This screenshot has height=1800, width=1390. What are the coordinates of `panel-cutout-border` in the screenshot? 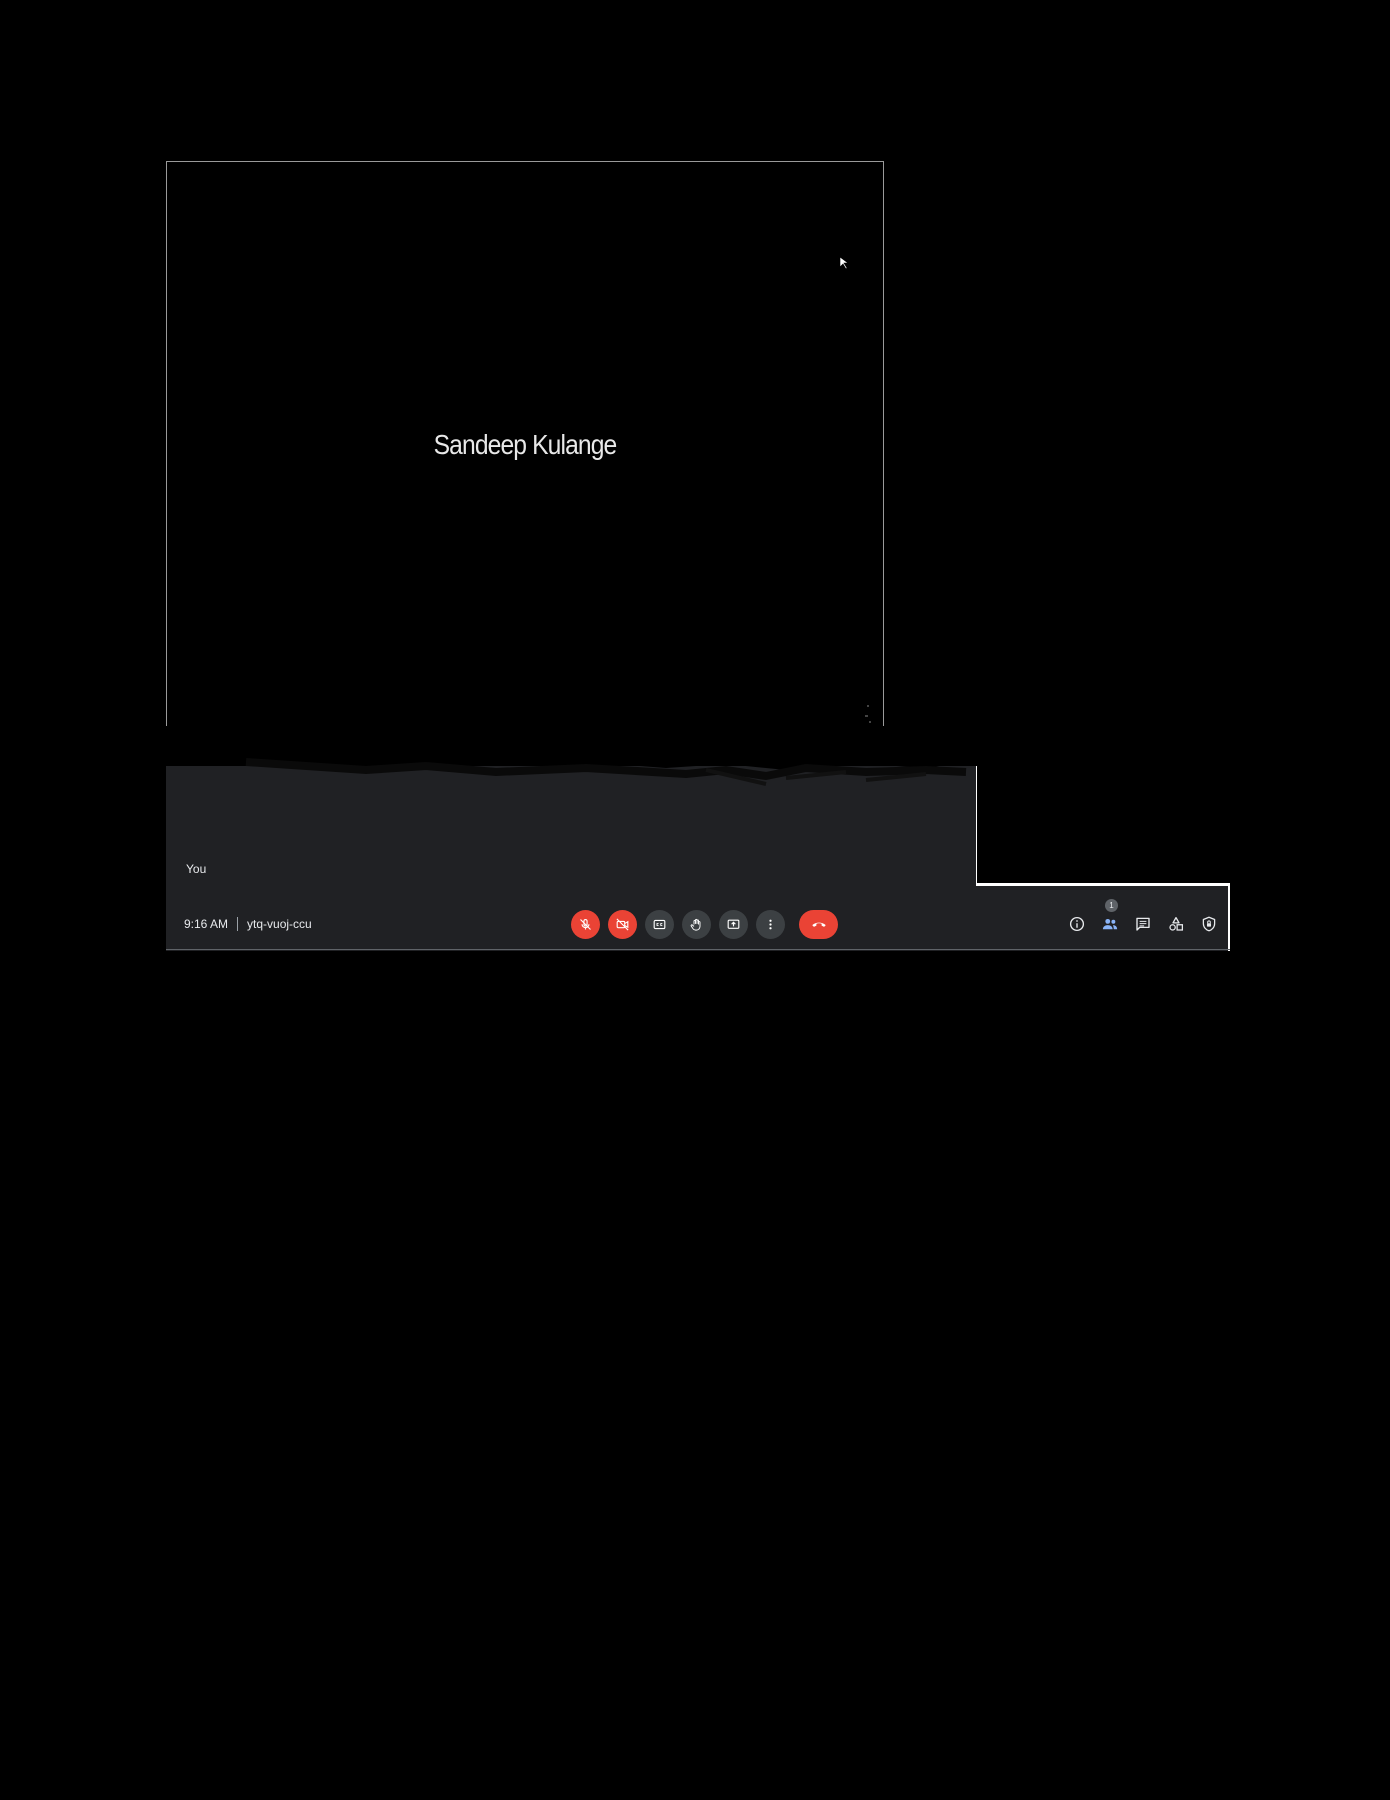 It's located at (1102, 826).